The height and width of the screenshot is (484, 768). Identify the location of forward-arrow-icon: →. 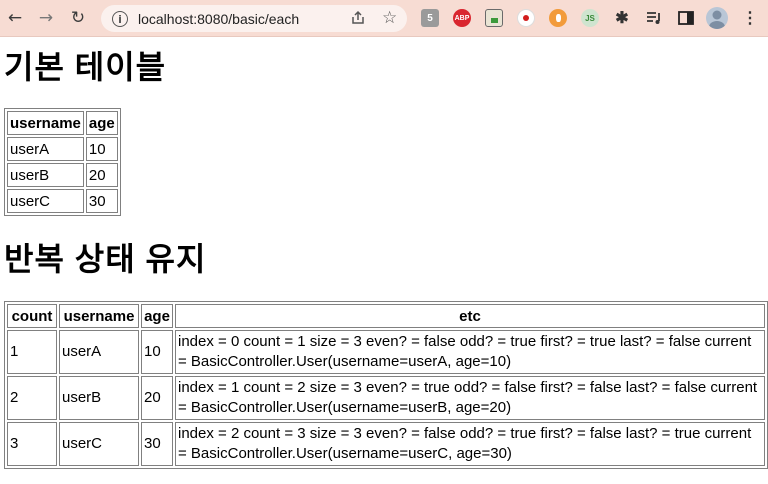
(46, 18).